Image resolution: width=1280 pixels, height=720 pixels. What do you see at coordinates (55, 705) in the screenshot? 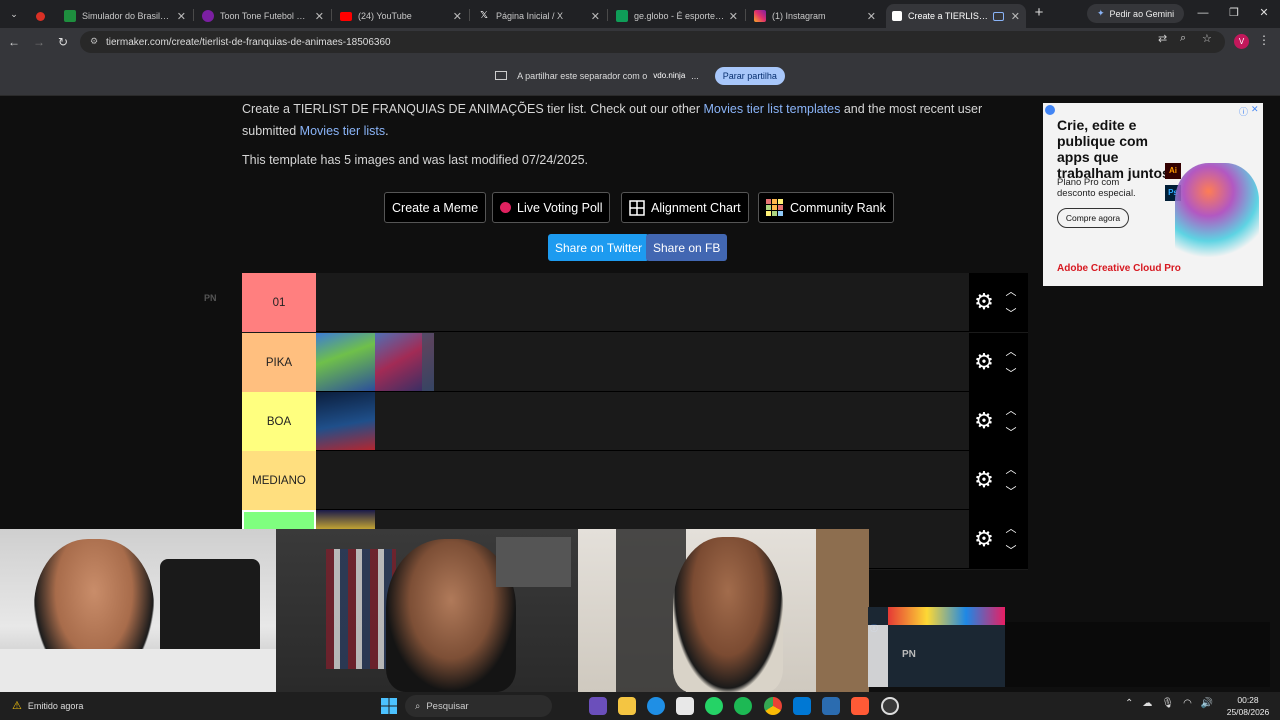
I see `notification-text: Emitido agora` at bounding box center [55, 705].